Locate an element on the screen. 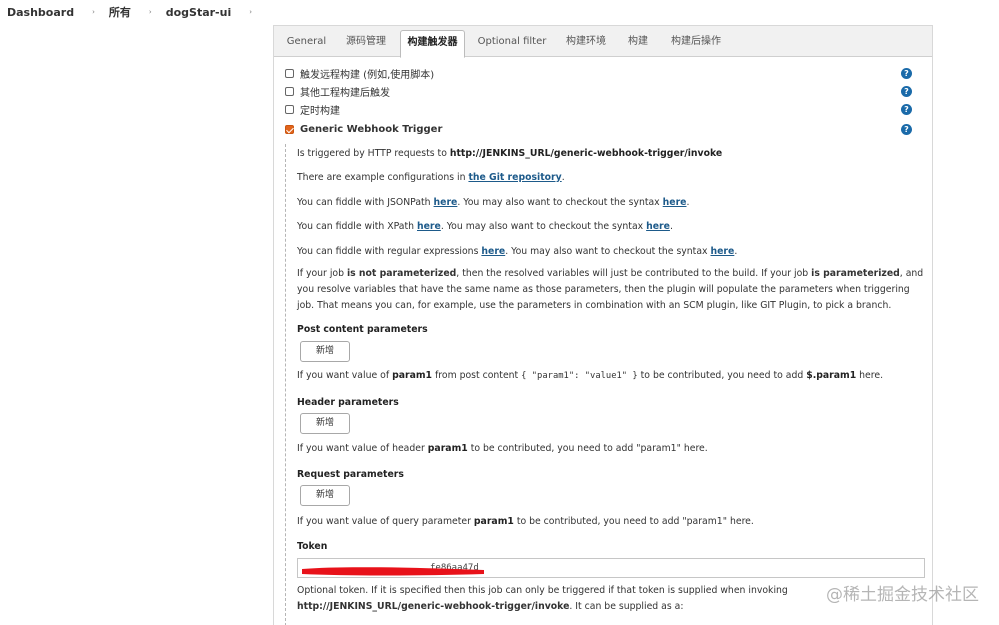 This screenshot has width=999, height=625. trigger-periodic-label: 定时构建 is located at coordinates (320, 111).